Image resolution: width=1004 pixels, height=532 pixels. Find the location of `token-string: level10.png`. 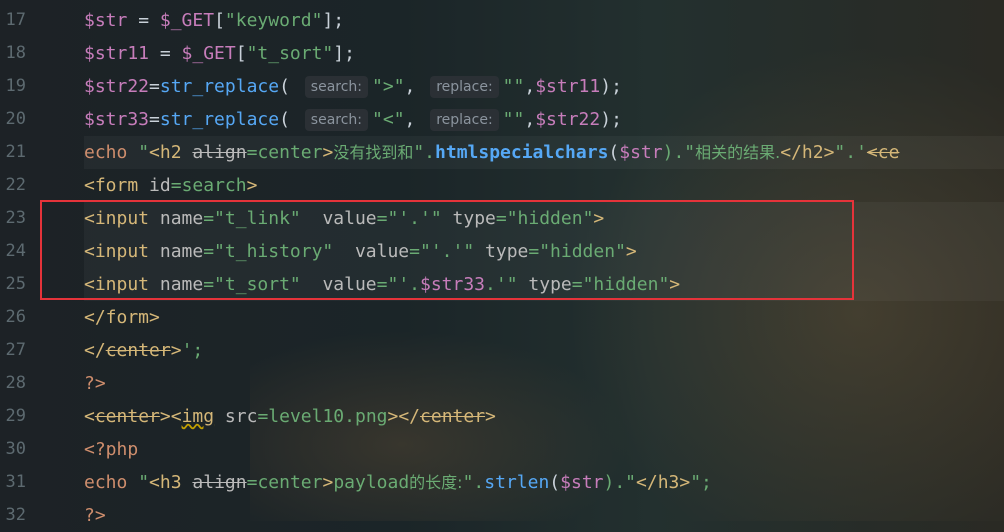

token-string: level10.png is located at coordinates (328, 416).